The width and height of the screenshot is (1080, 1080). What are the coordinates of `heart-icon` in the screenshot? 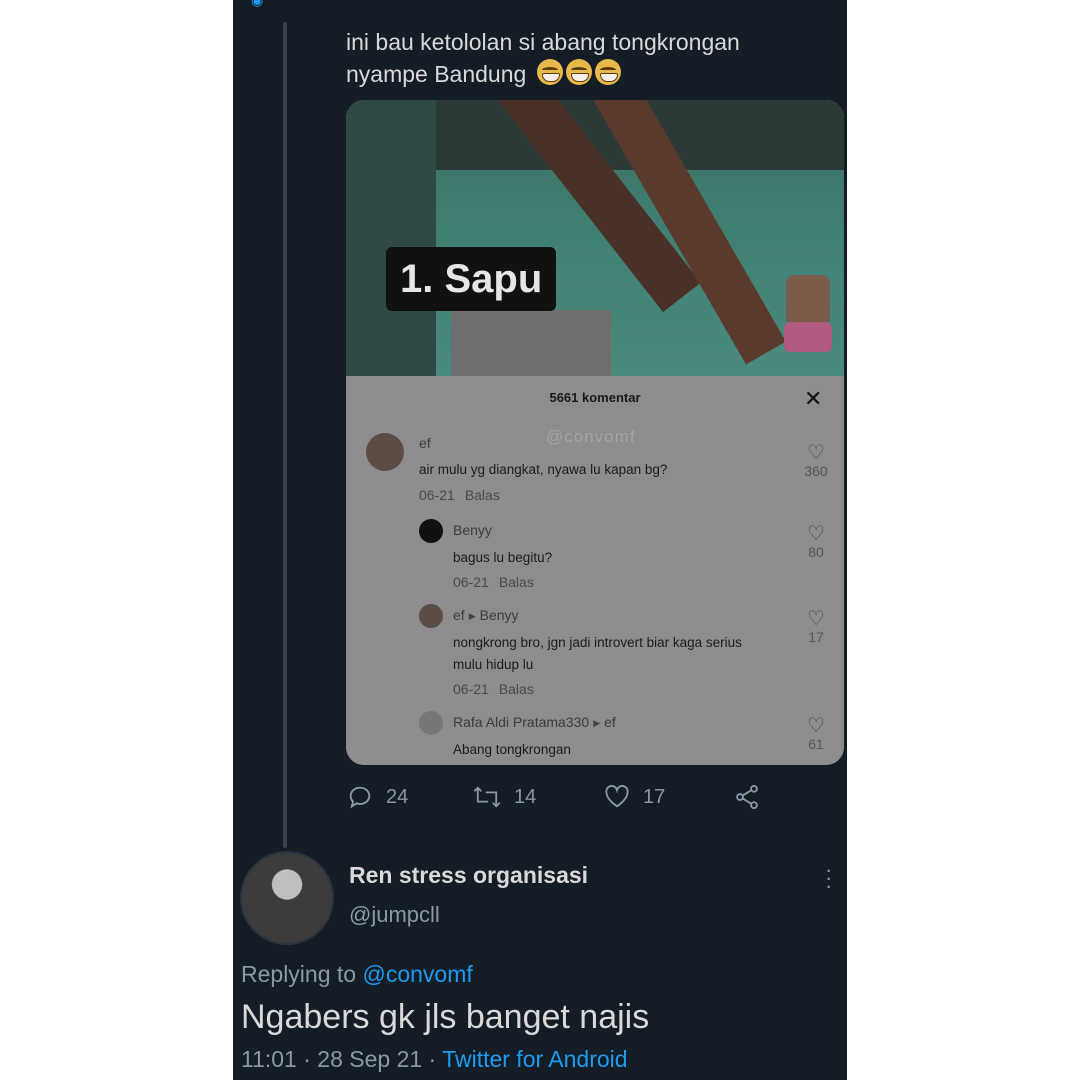 It's located at (617, 796).